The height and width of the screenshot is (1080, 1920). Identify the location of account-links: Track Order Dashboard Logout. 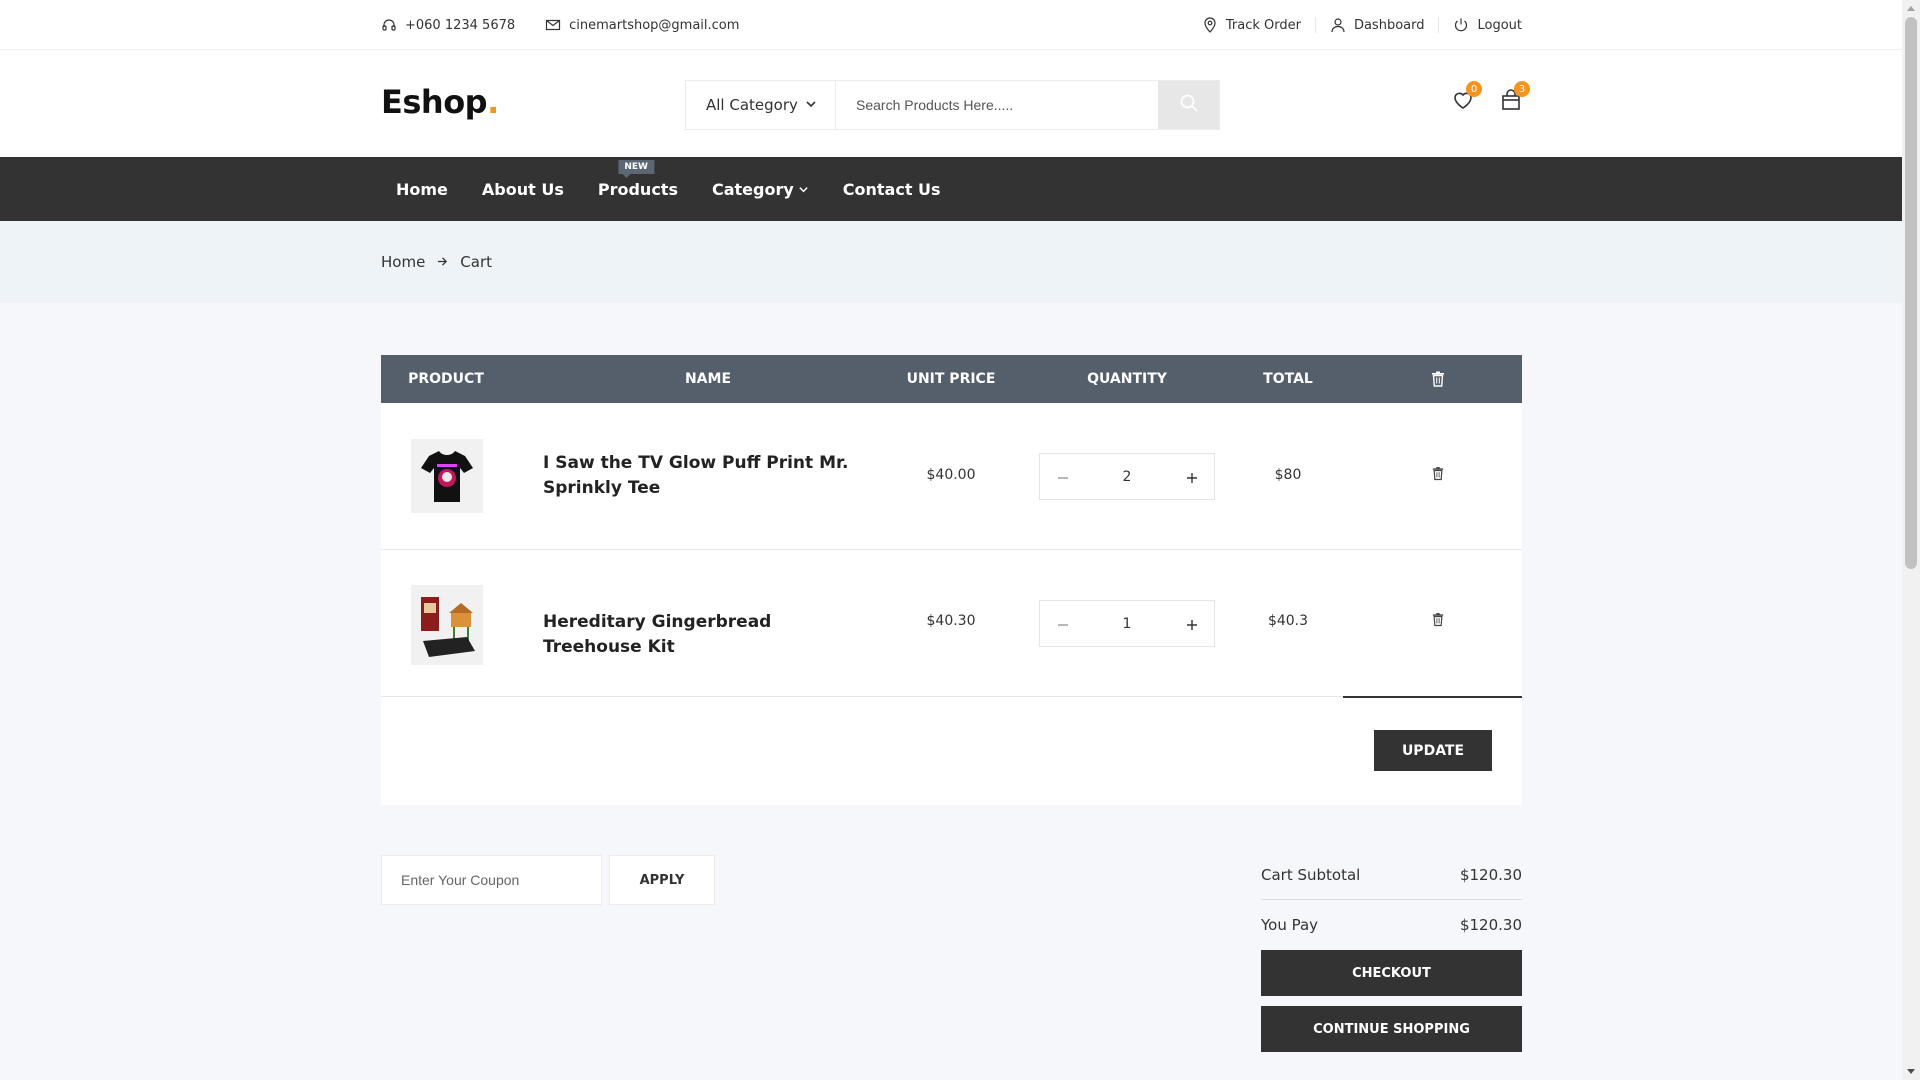
(1355, 25).